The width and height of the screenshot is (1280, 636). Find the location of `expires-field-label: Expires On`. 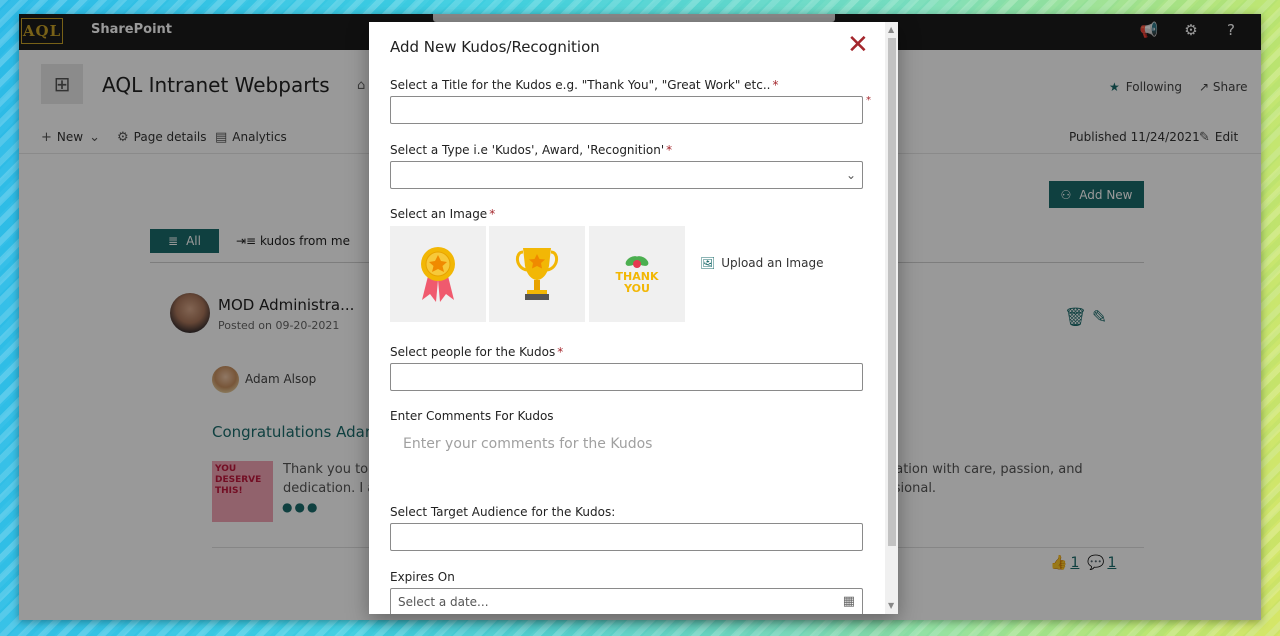

expires-field-label: Expires On is located at coordinates (422, 577).